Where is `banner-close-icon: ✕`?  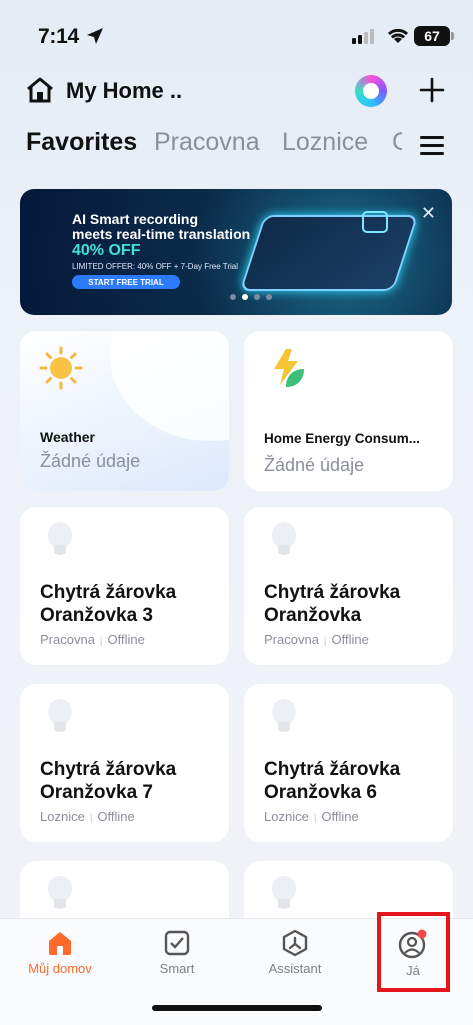 banner-close-icon: ✕ is located at coordinates (428, 213).